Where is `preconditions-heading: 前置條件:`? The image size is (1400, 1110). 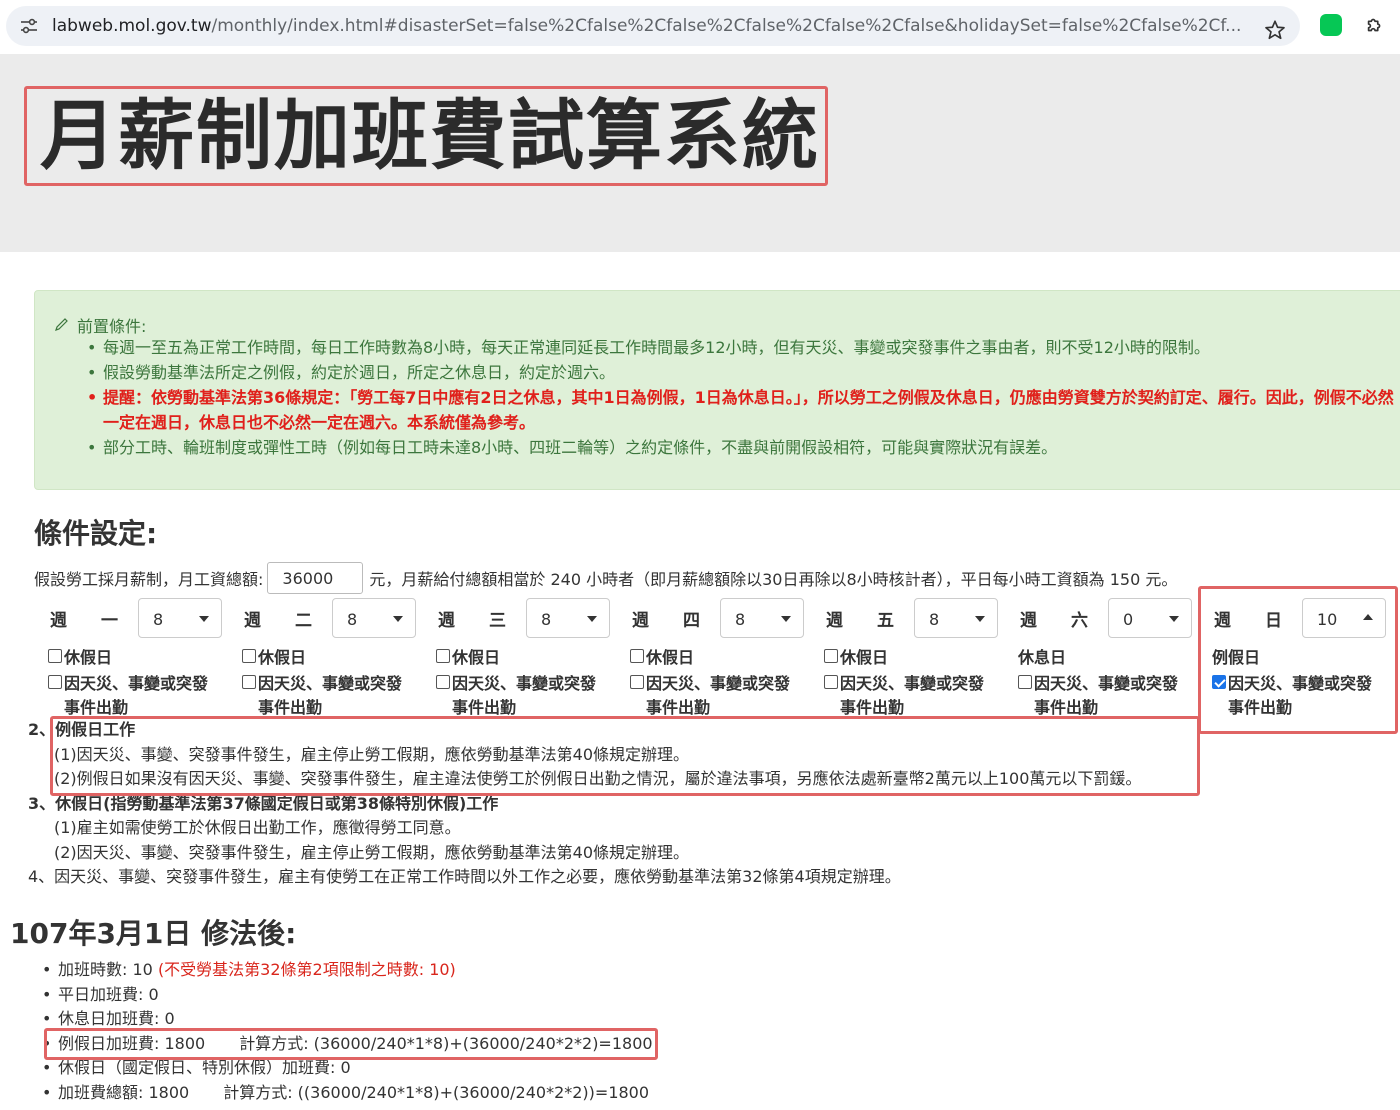 preconditions-heading: 前置條件: is located at coordinates (100, 325).